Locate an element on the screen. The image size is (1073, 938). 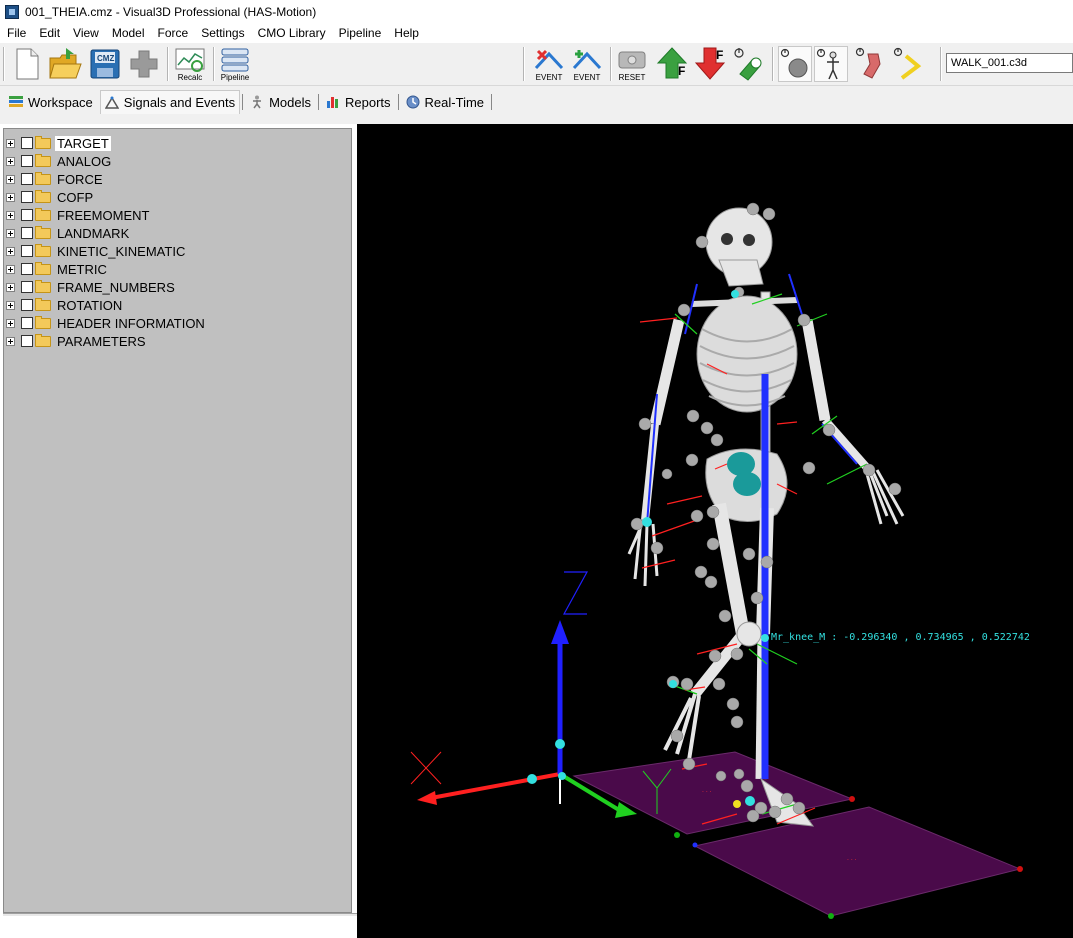
menu-force: Force is located at coordinates (173, 33).